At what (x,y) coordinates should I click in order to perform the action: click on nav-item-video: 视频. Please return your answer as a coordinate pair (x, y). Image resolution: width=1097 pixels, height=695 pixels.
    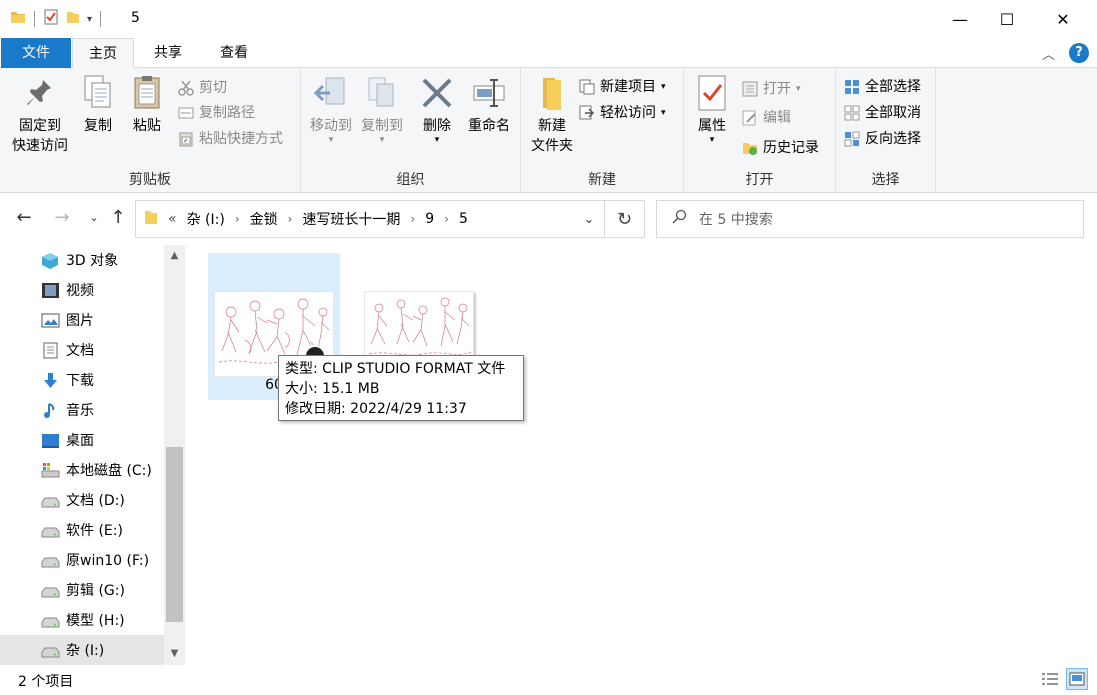
    Looking at the image, I should click on (82, 290).